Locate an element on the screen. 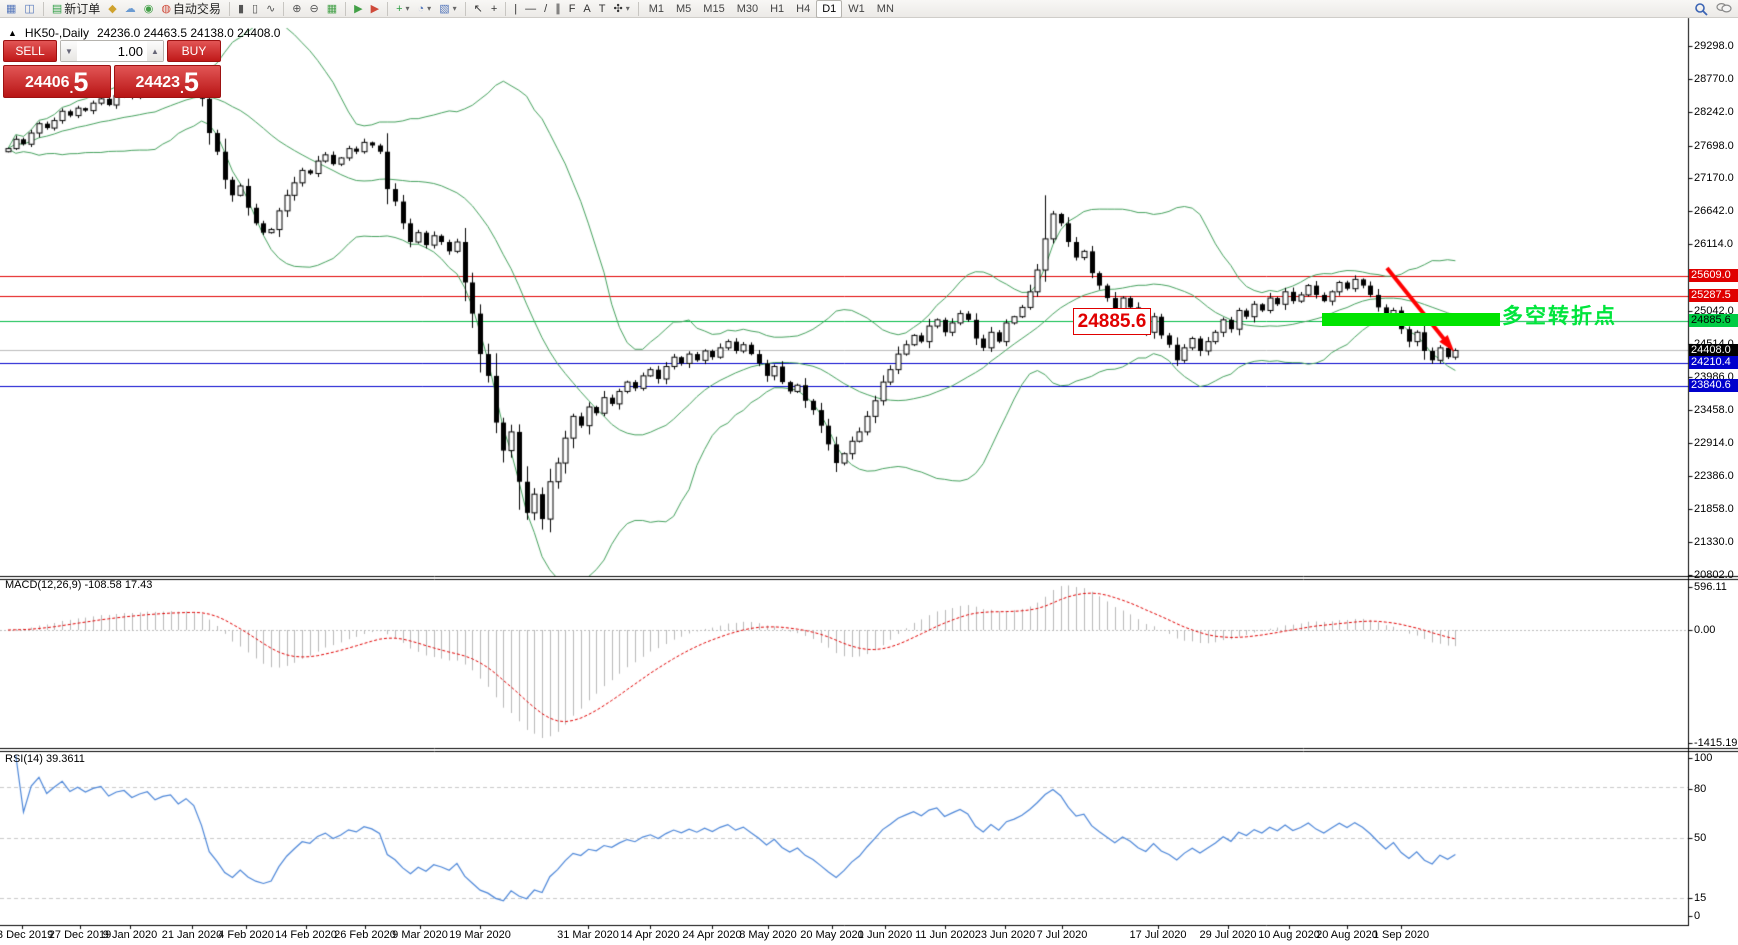  price-tick: 20802.0 is located at coordinates (1714, 575).